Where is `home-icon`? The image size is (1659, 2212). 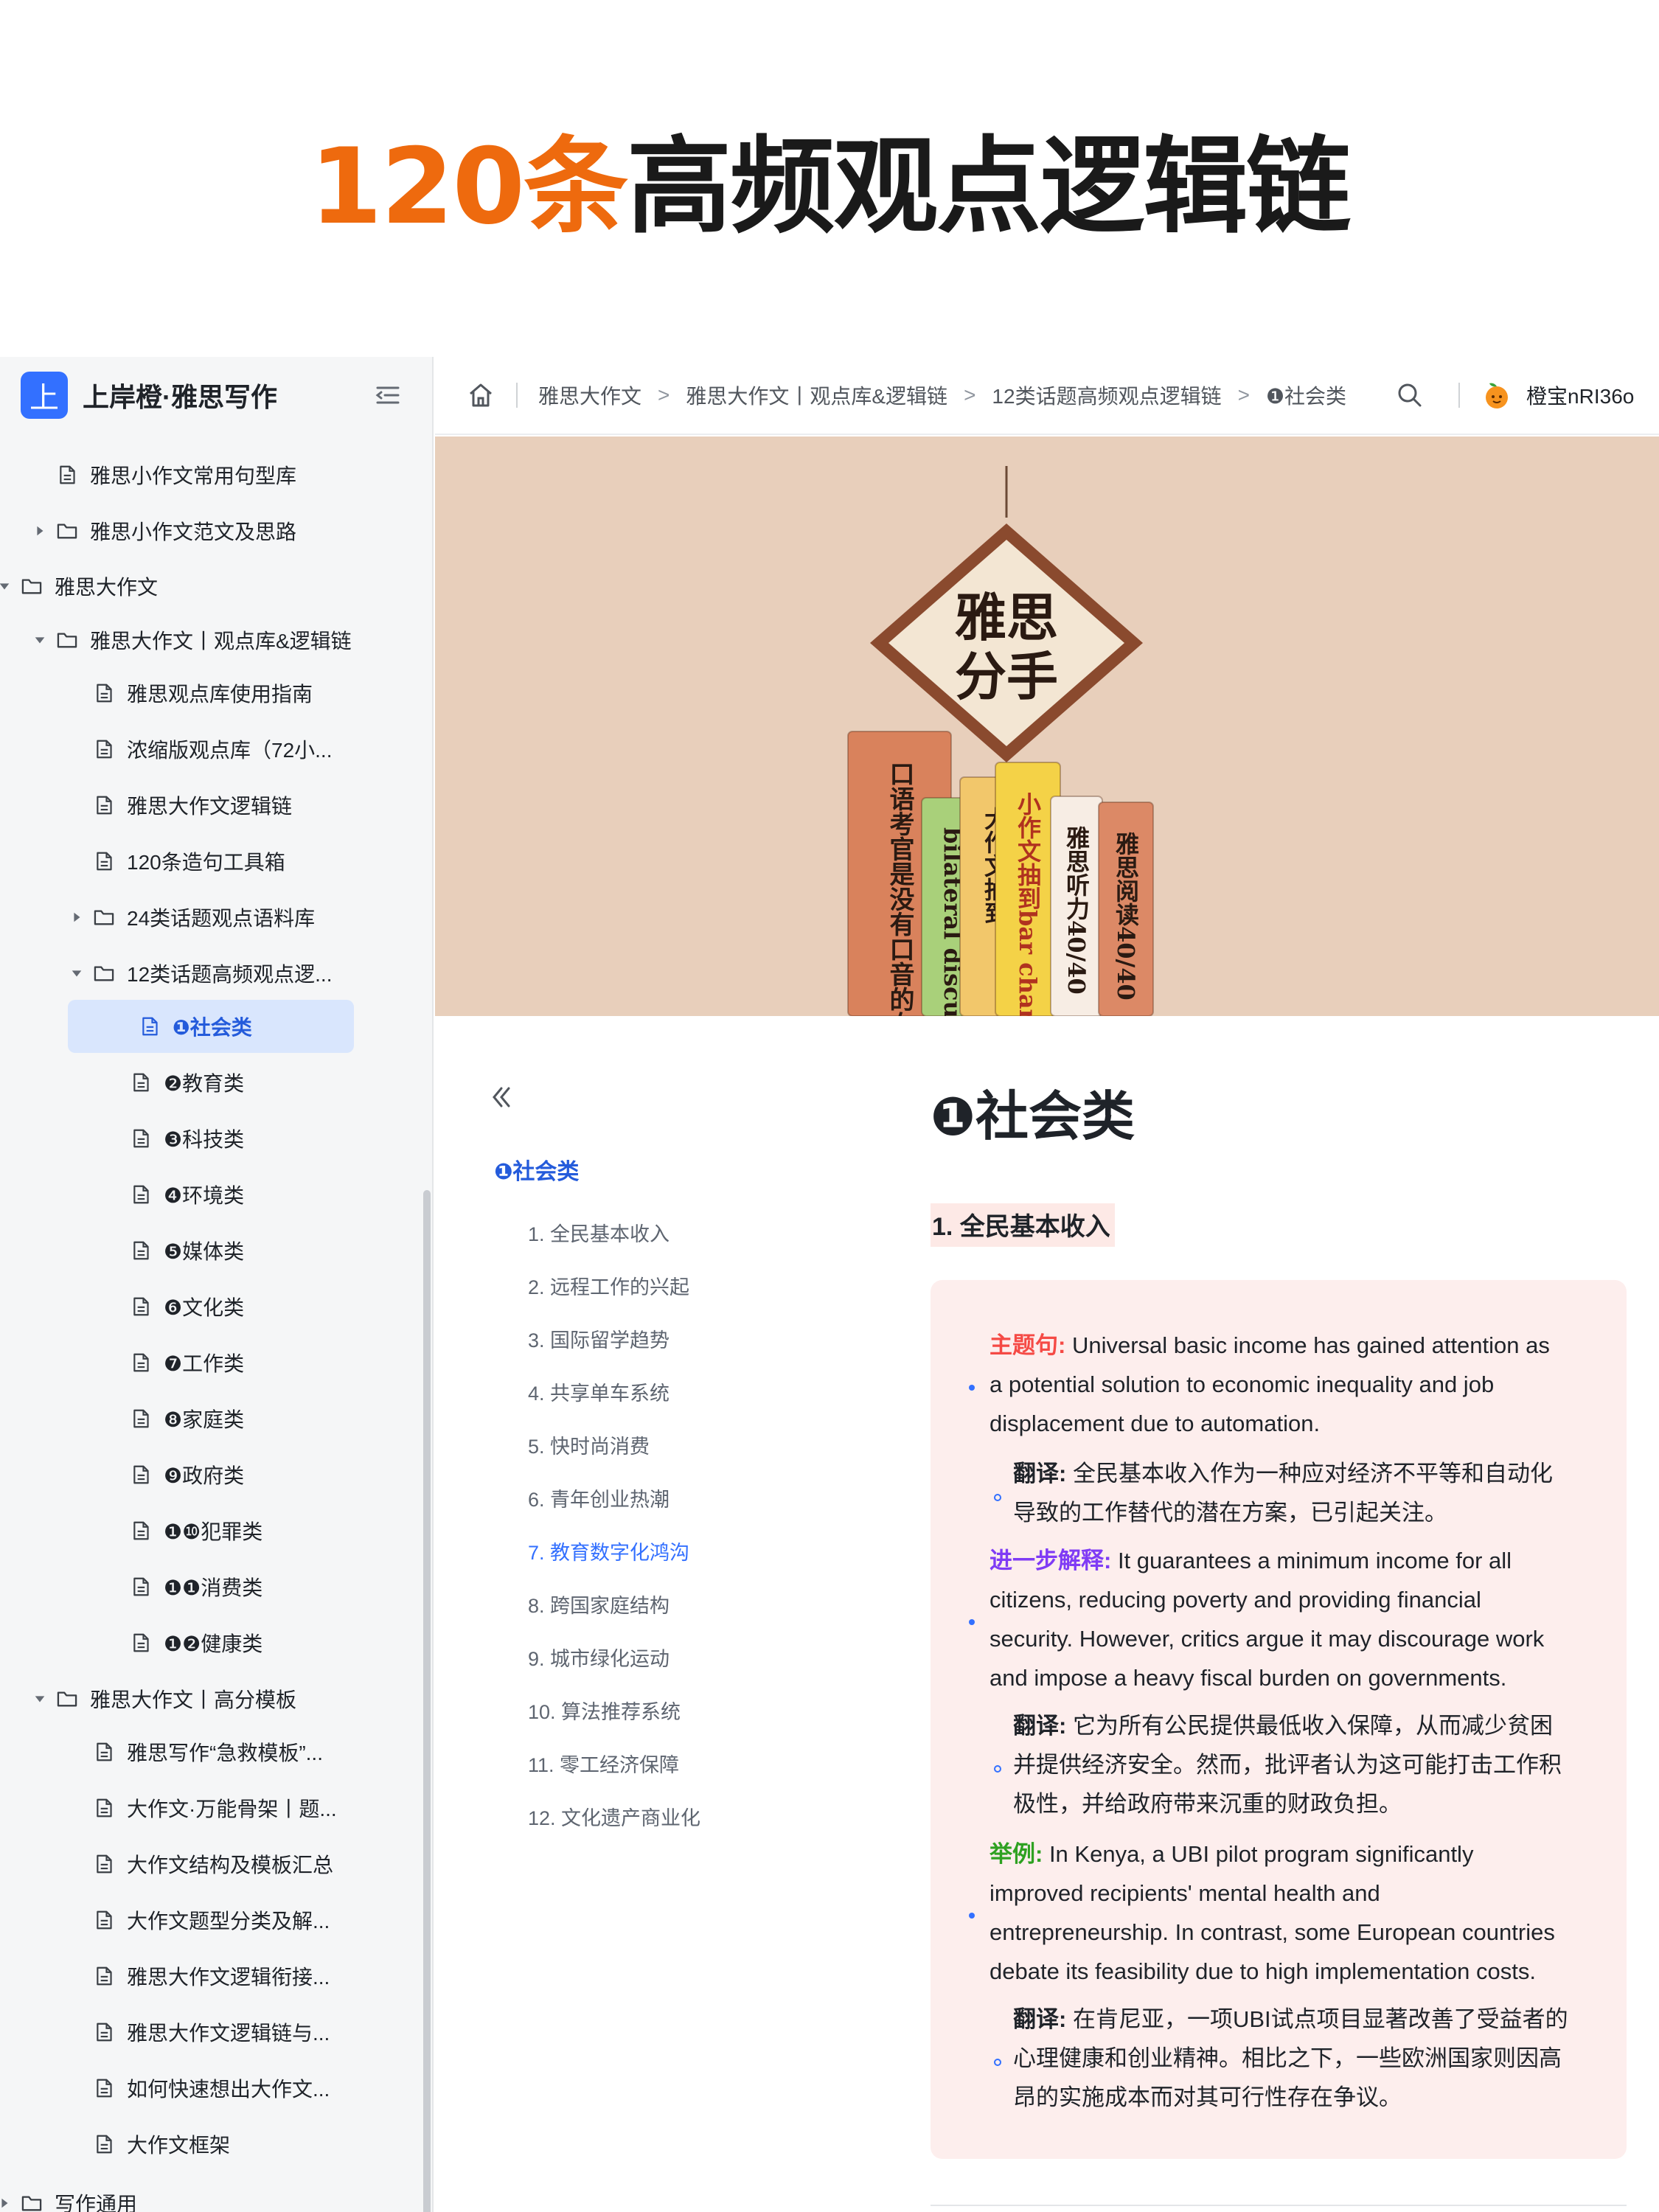 home-icon is located at coordinates (480, 395).